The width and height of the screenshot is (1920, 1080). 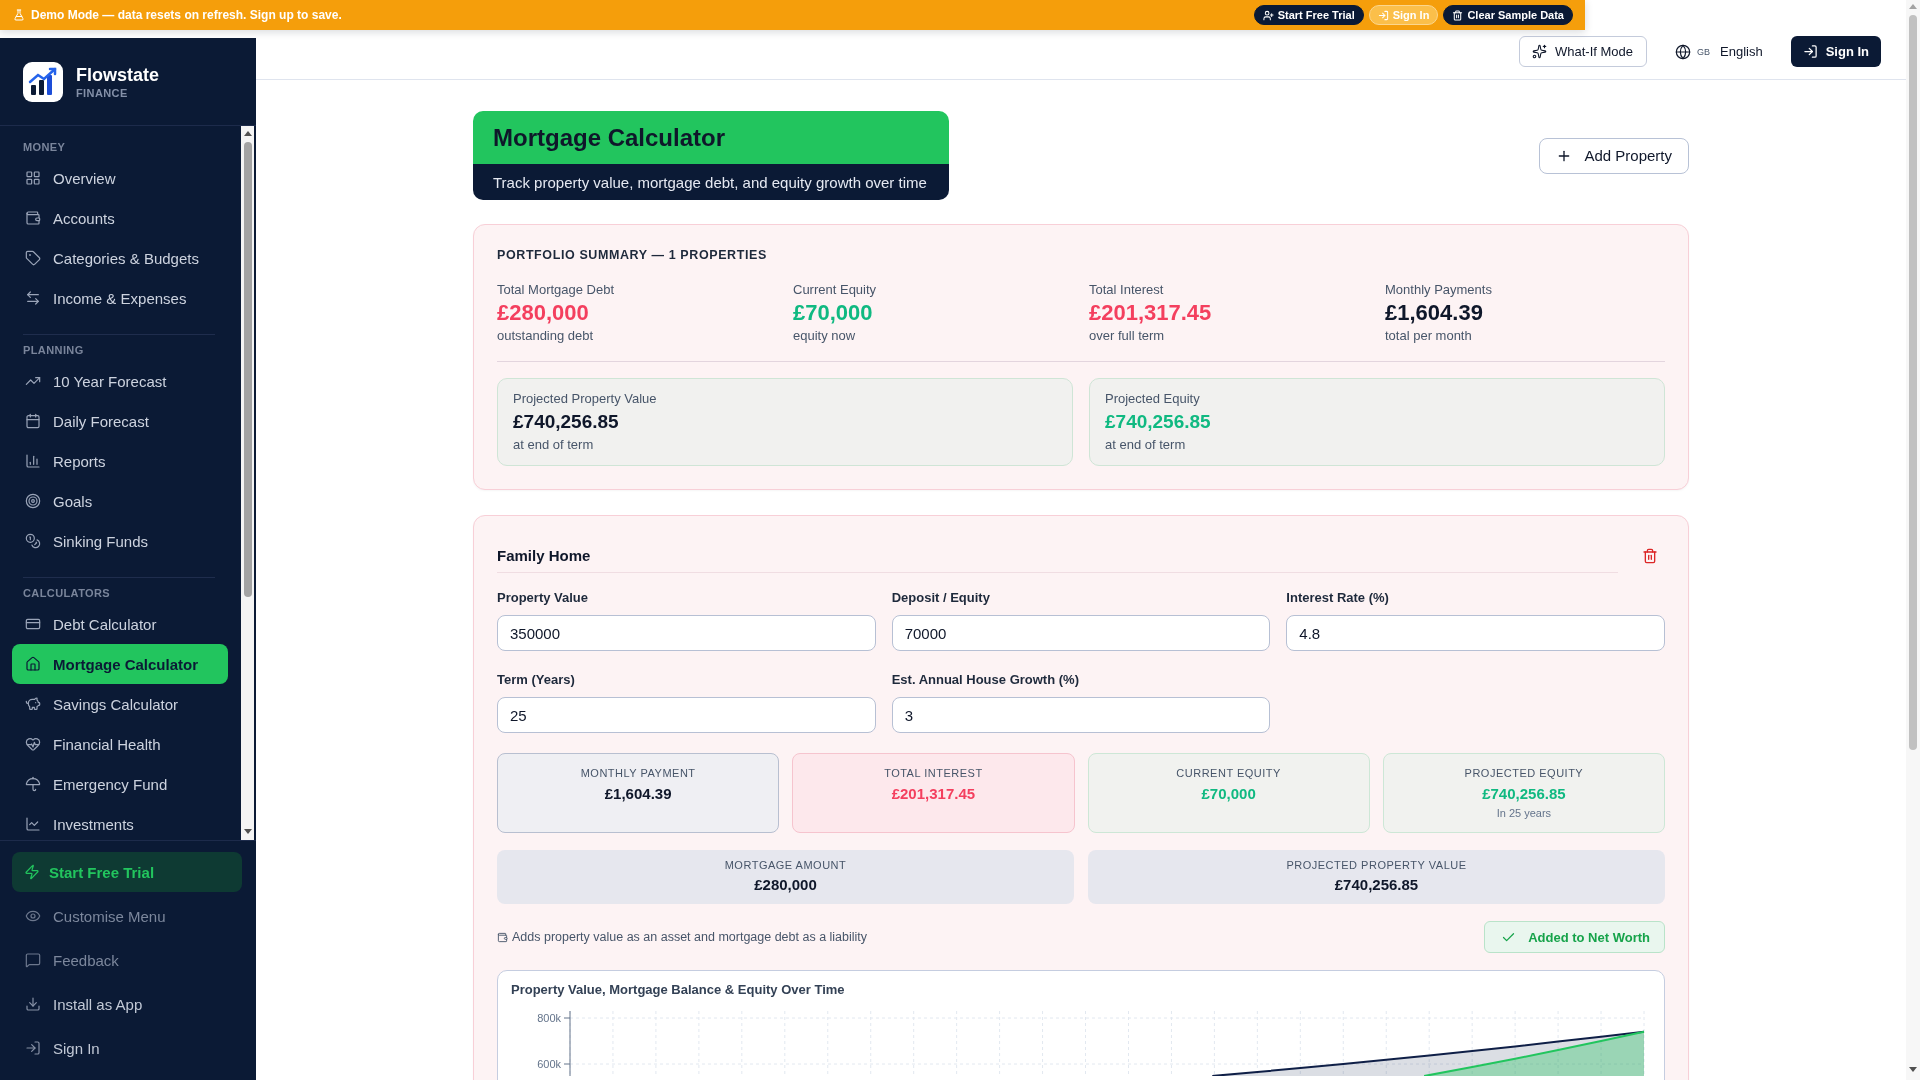 I want to click on field-label: Deposit / Equity, so click(x=941, y=598).